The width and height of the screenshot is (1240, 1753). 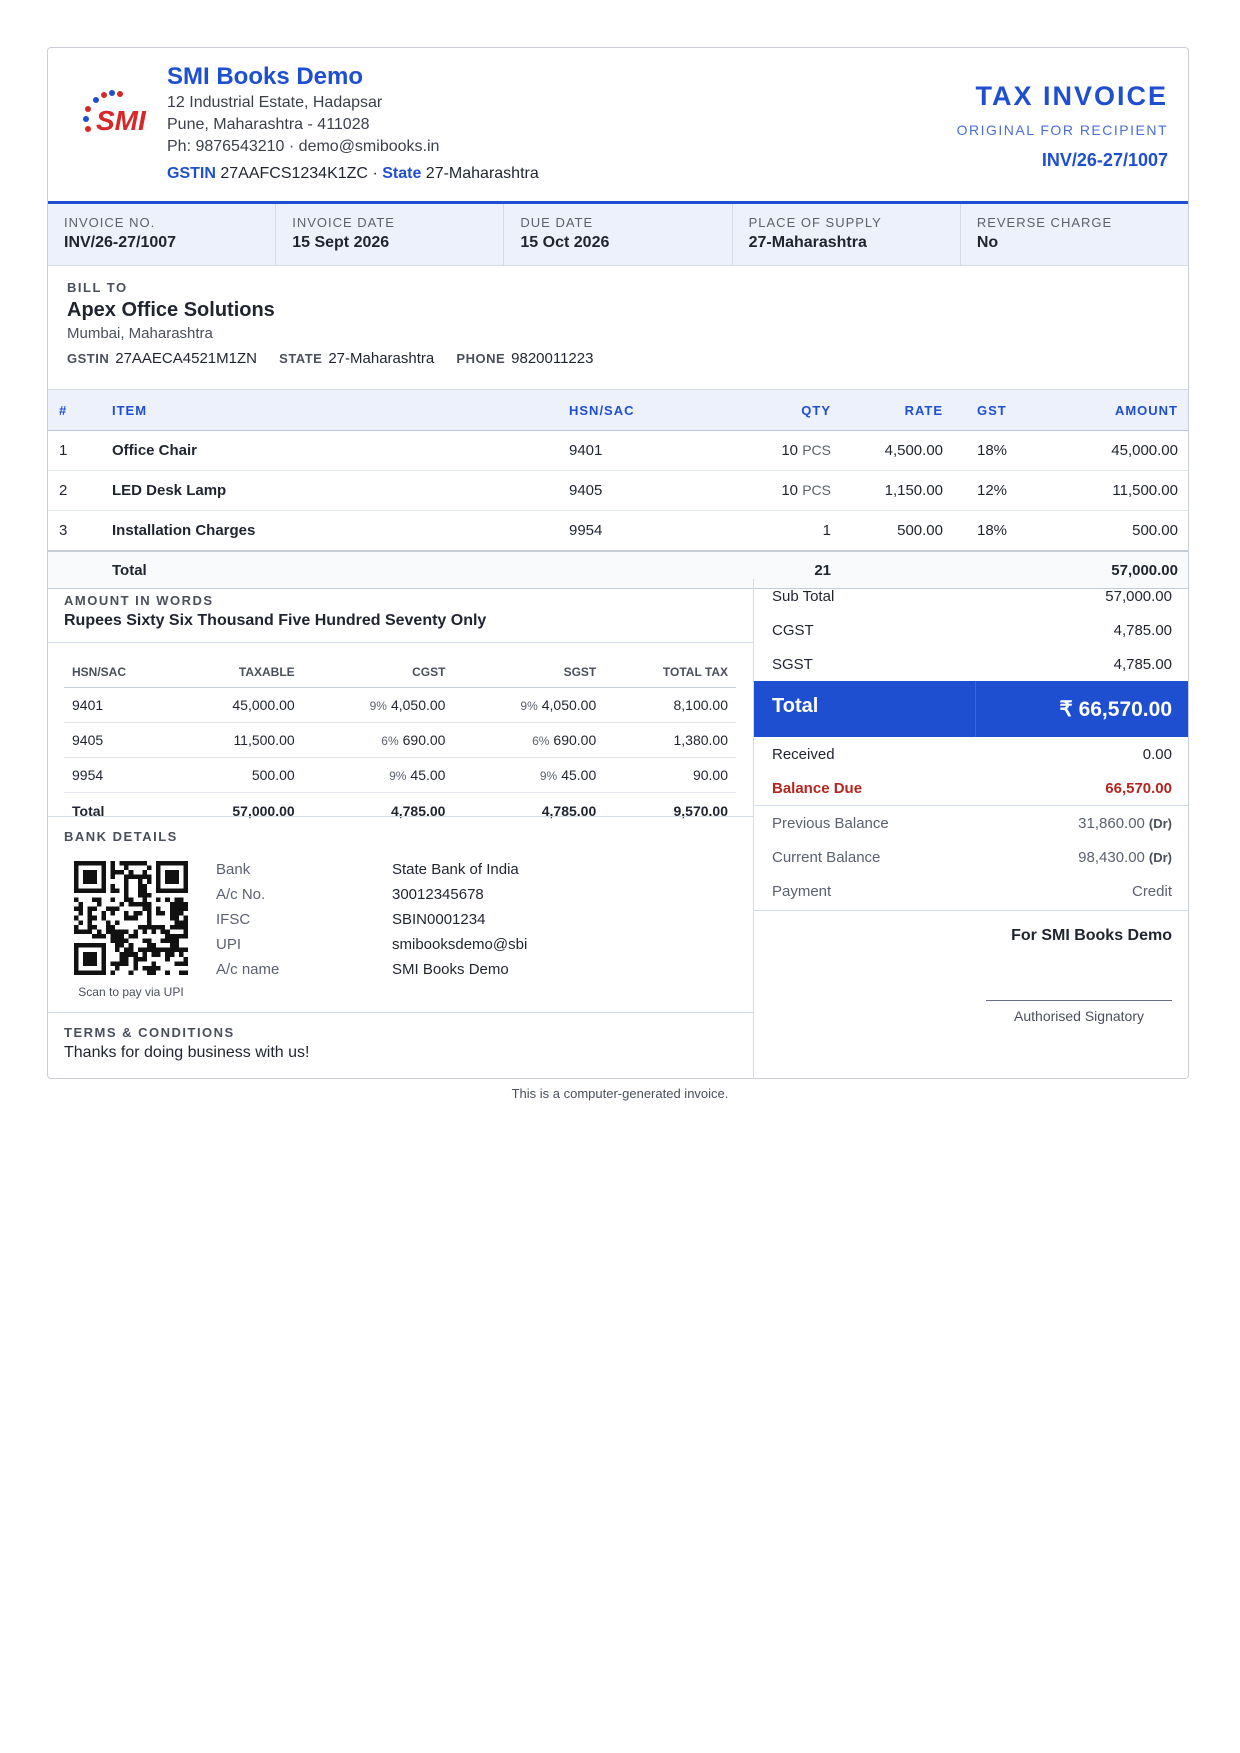 What do you see at coordinates (1138, 788) in the screenshot?
I see `balance-due-value: 66,570.00` at bounding box center [1138, 788].